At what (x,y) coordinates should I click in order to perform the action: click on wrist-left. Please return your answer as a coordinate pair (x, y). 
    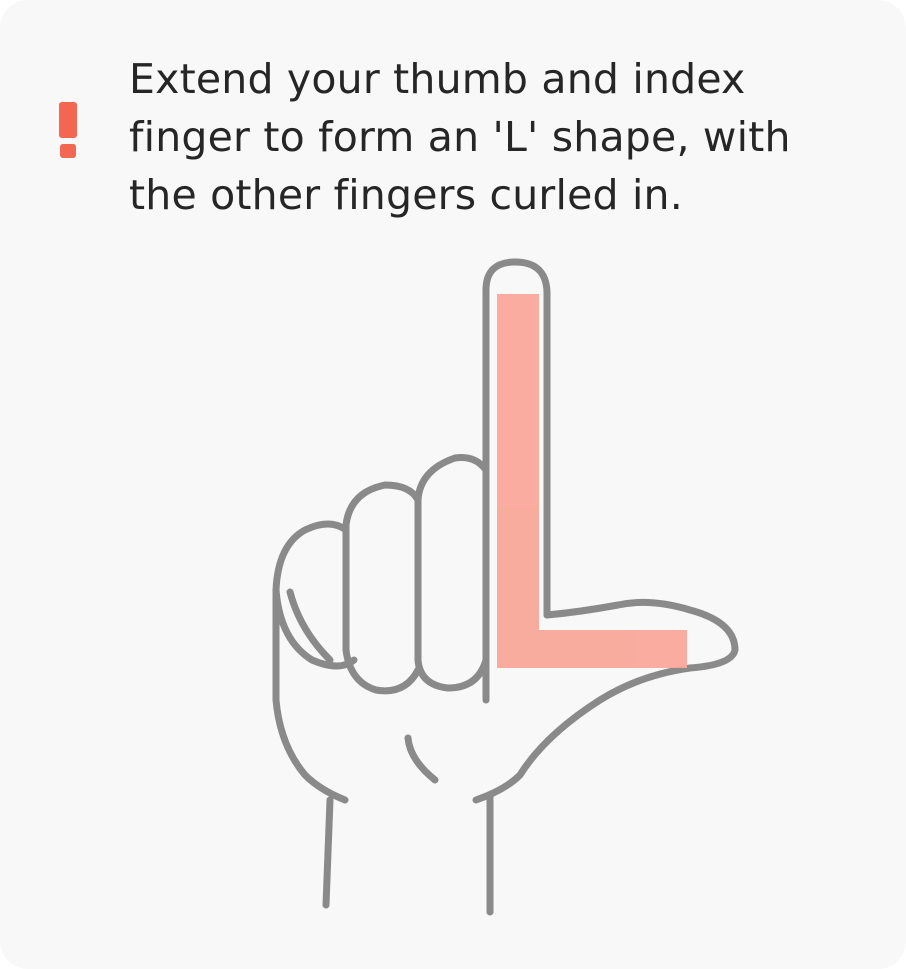
    Looking at the image, I should click on (328, 852).